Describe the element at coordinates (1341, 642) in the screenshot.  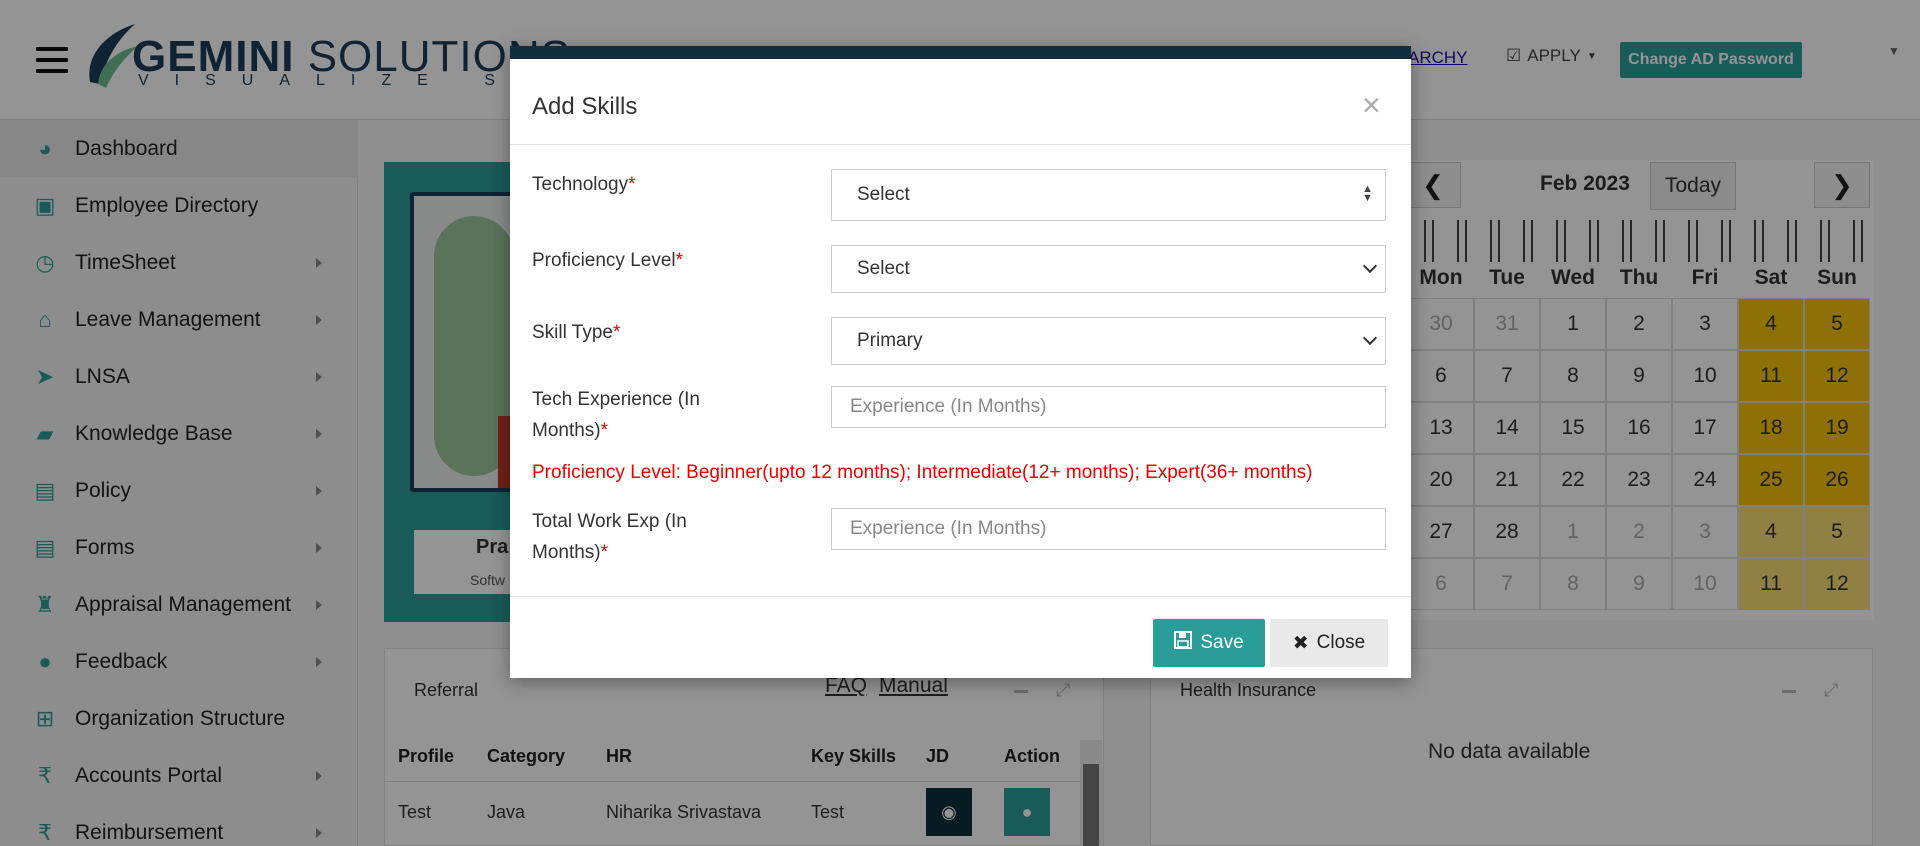
I see `close-label: Close` at that location.